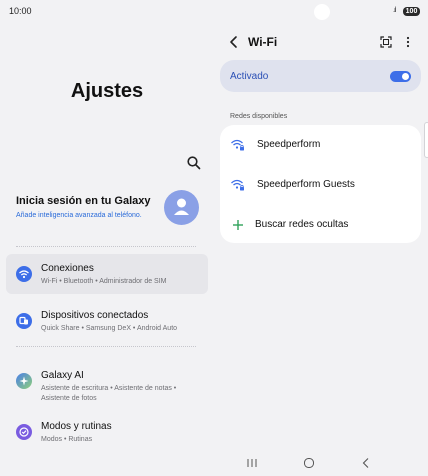 The height and width of the screenshot is (476, 428). Describe the element at coordinates (426, 140) in the screenshot. I see `edge-panel-handle` at that location.